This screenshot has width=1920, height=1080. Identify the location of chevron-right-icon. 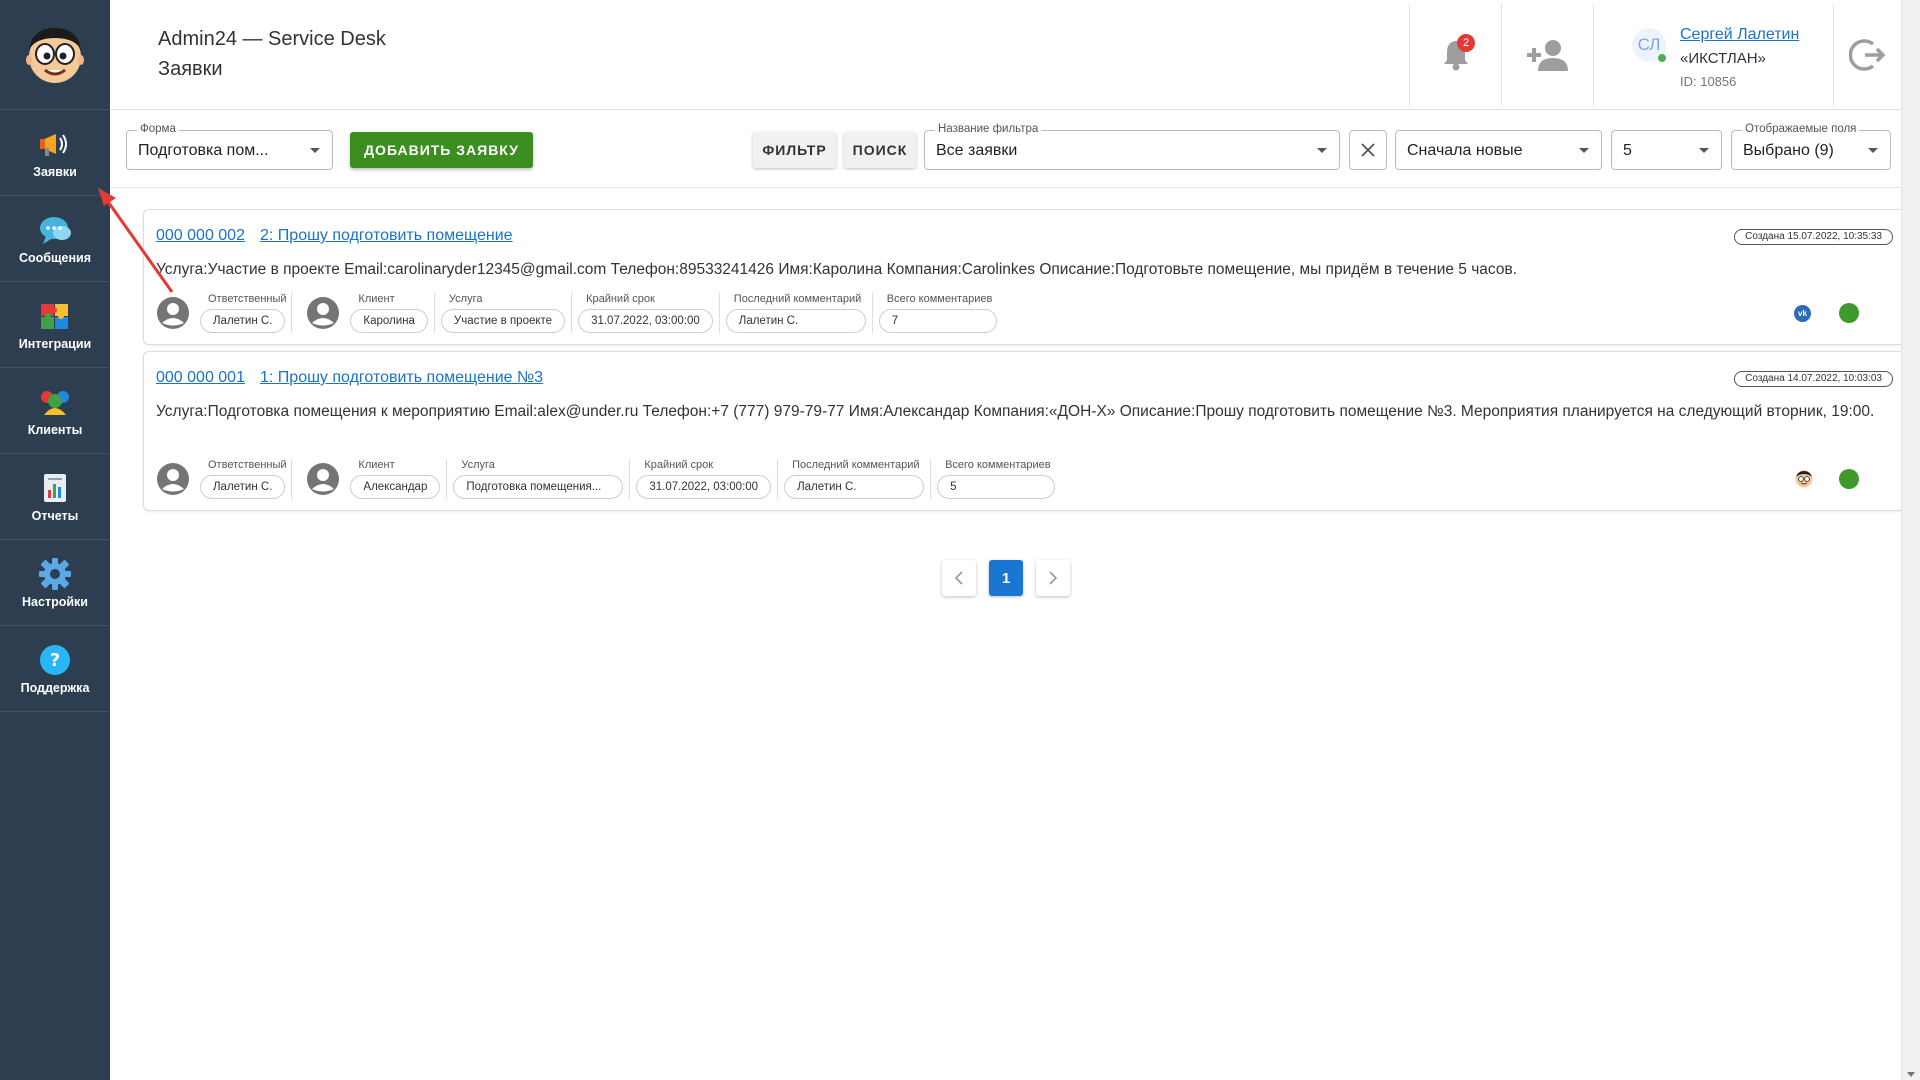
(1053, 578).